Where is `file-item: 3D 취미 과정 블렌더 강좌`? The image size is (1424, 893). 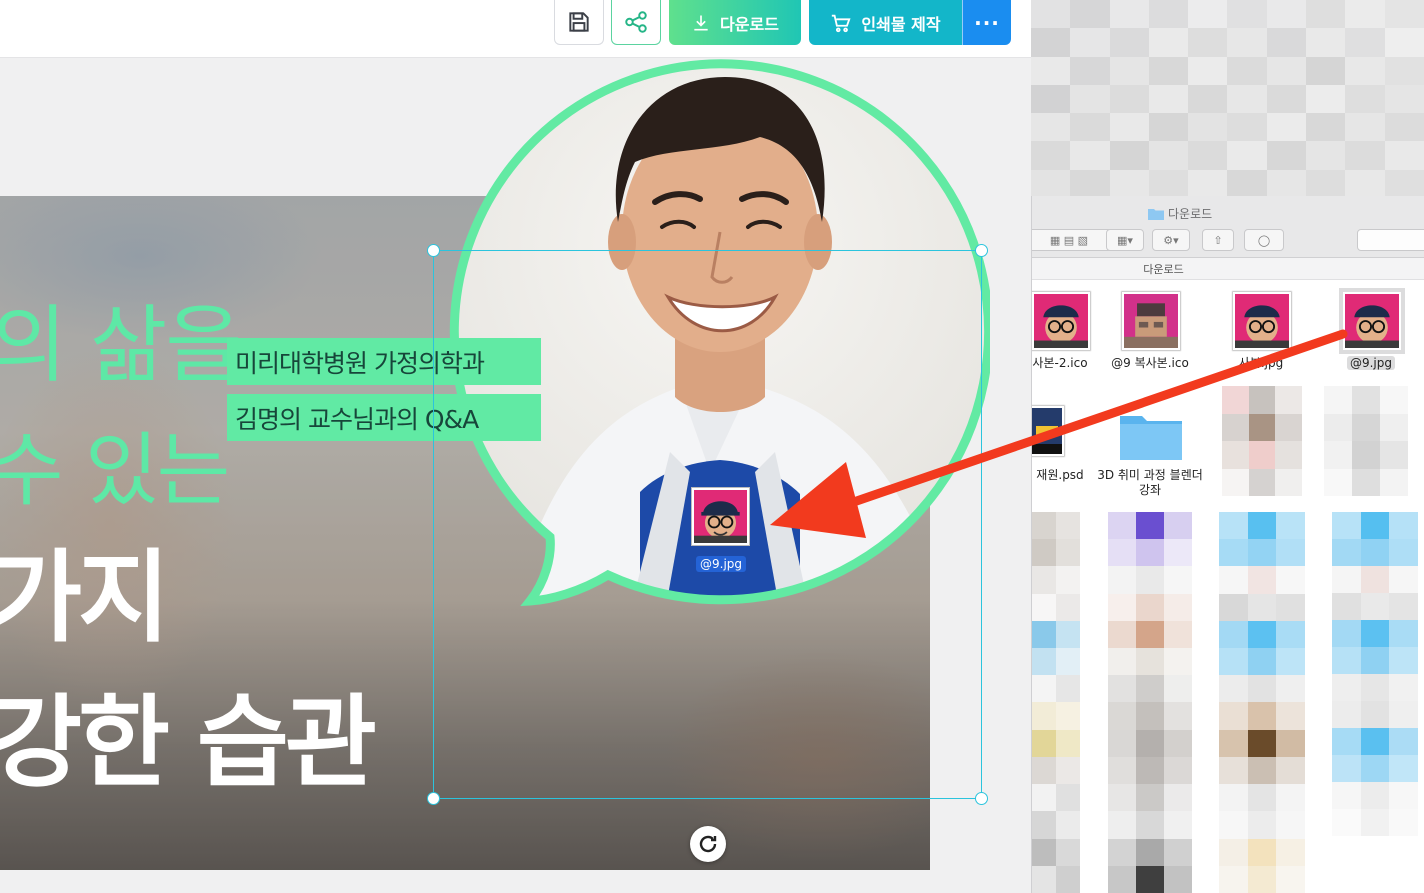
file-item: 3D 취미 과정 블렌더 강좌 is located at coordinates (1150, 458).